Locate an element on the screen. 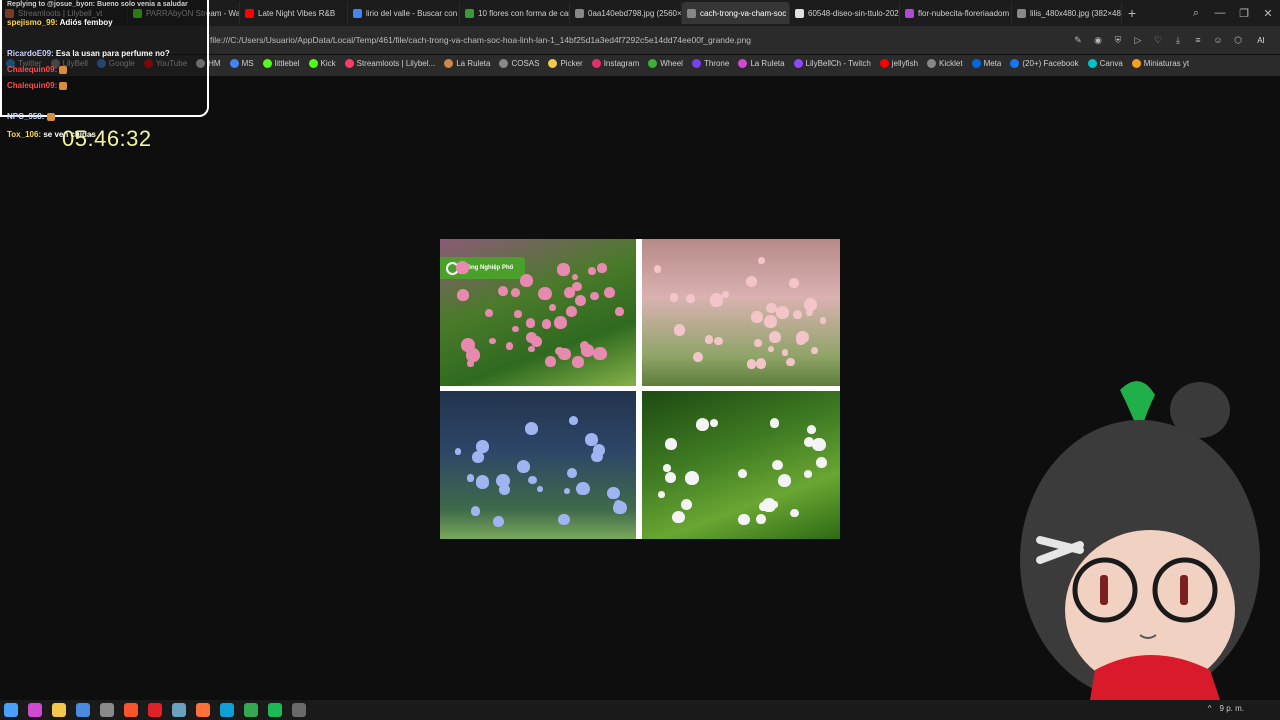 The height and width of the screenshot is (720, 1280). bookmark-item: Kicklet is located at coordinates (945, 63).